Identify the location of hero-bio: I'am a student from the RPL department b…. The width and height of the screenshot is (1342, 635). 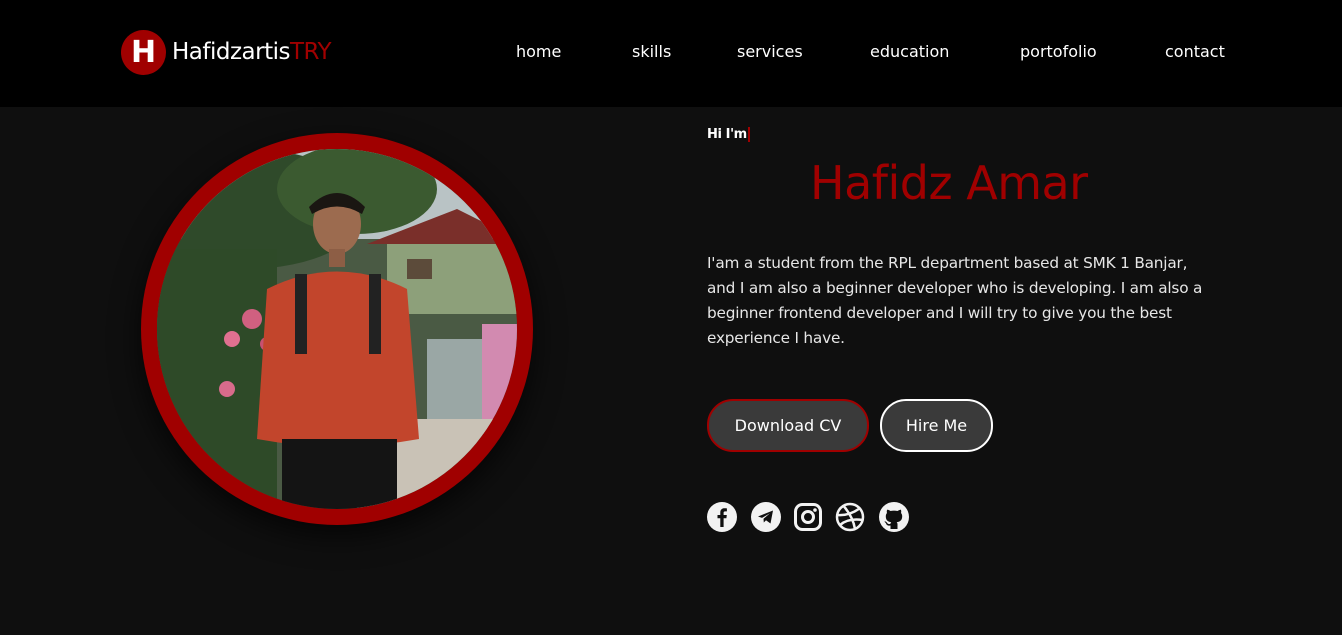
(955, 300).